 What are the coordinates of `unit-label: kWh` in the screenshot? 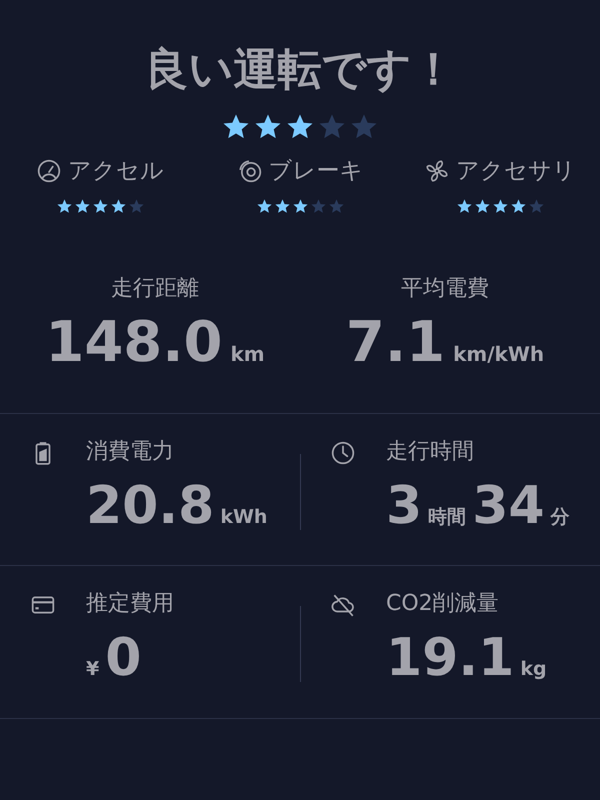 It's located at (244, 517).